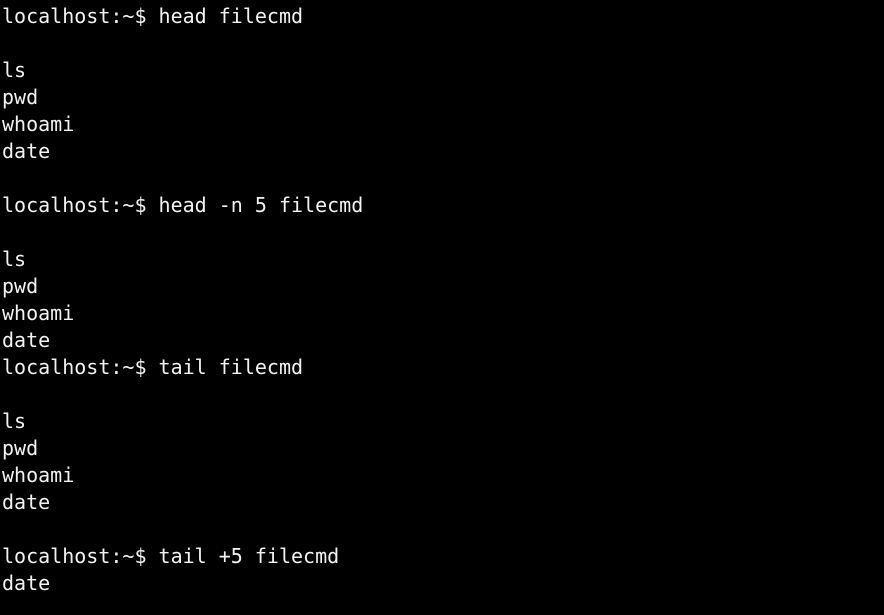  Describe the element at coordinates (183, 205) in the screenshot. I see `prompt-line: localhost:~$ head -n 5 filecmd` at that location.